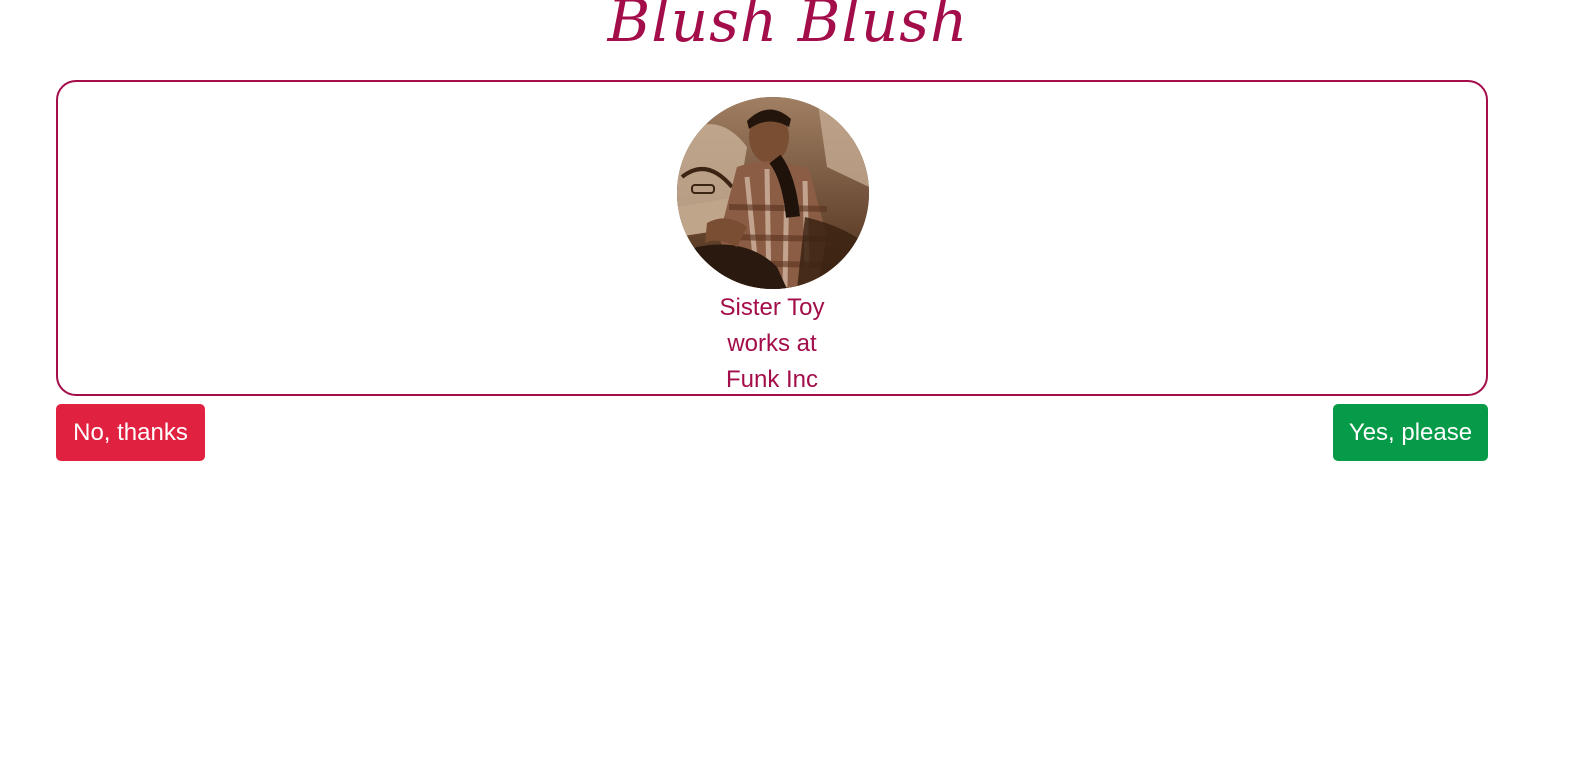 The width and height of the screenshot is (1576, 764). What do you see at coordinates (1410, 432) in the screenshot?
I see `yes-please-button: Yes, please` at bounding box center [1410, 432].